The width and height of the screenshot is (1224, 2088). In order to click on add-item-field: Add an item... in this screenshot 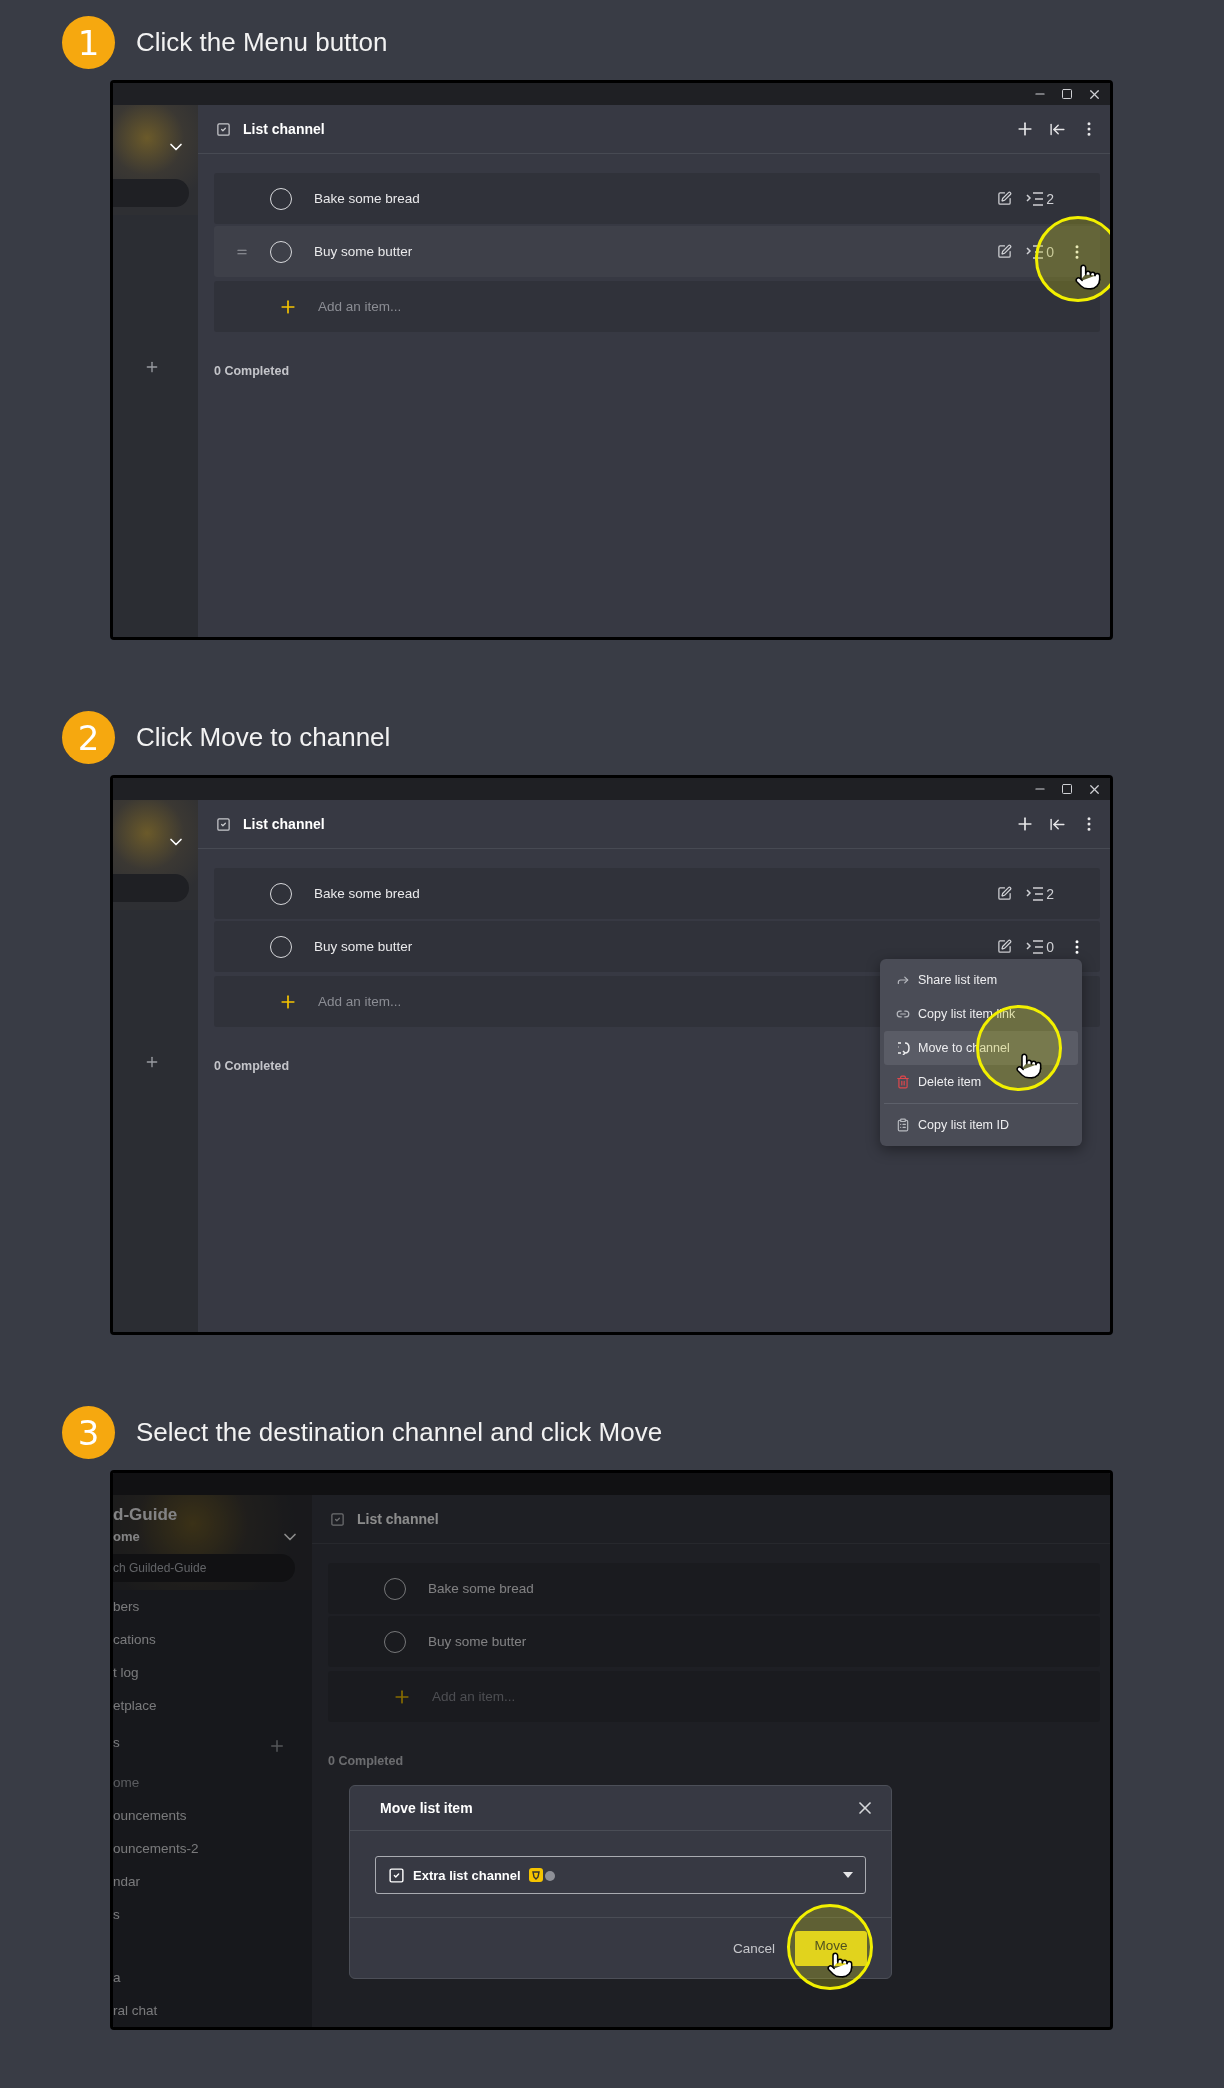, I will do `click(657, 306)`.